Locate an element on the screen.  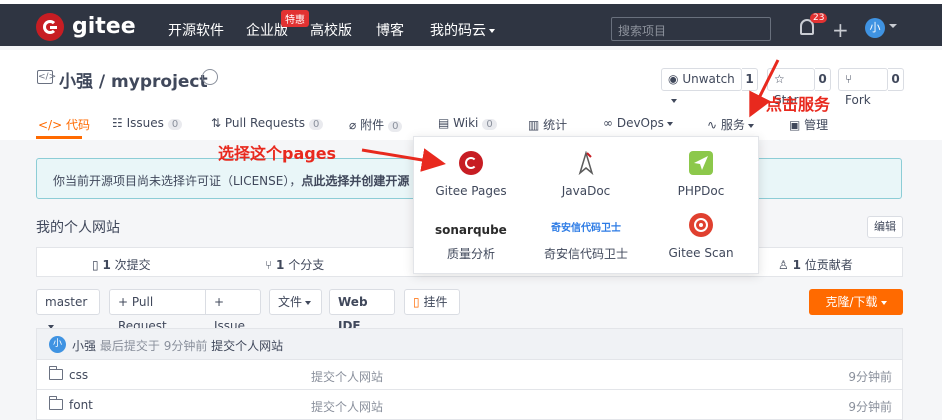
annotation-arrows is located at coordinates (570, 115).